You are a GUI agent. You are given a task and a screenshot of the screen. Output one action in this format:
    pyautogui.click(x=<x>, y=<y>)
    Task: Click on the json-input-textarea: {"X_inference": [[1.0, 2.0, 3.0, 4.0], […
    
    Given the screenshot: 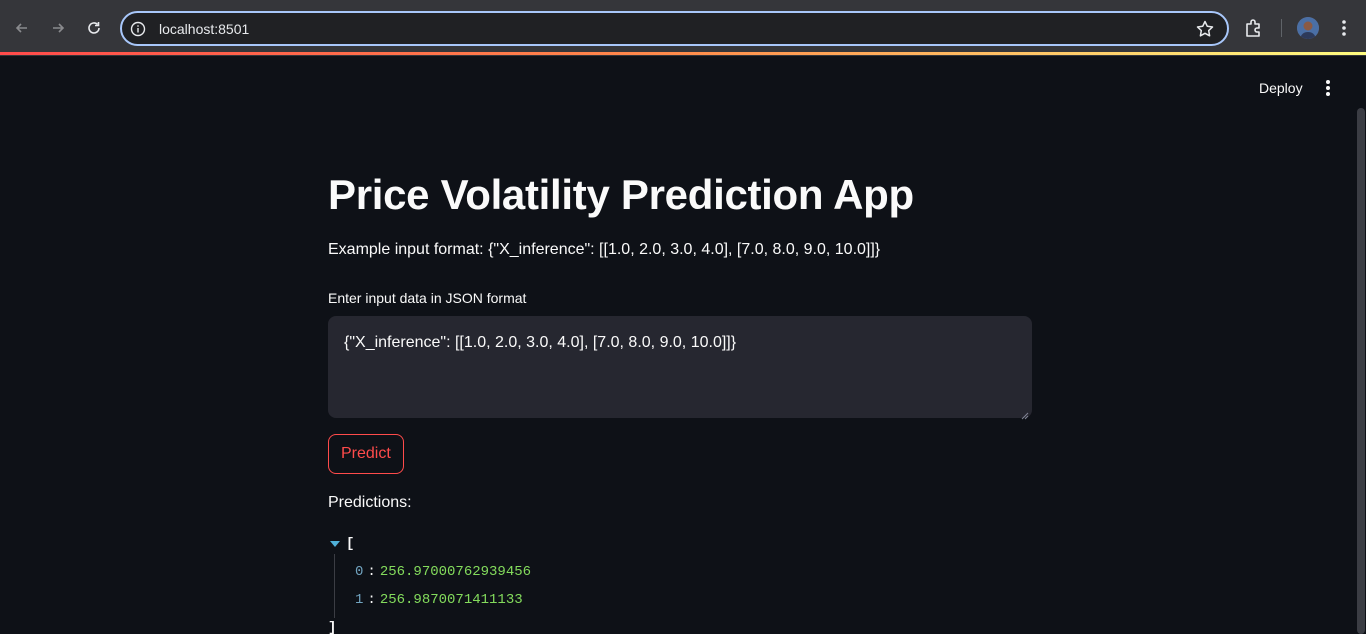 What is the action you would take?
    pyautogui.click(x=680, y=368)
    